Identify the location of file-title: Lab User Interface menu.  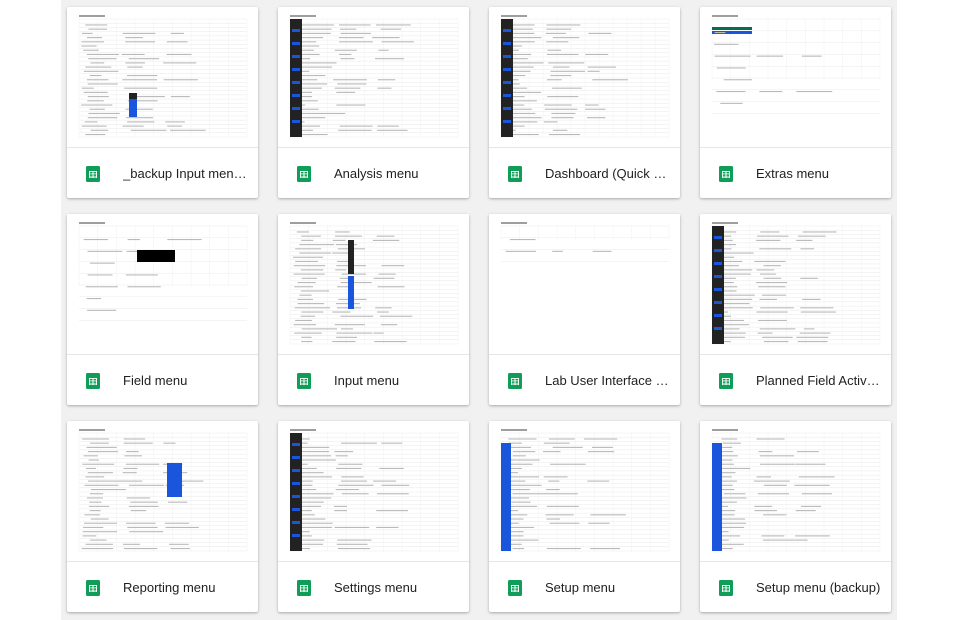
(608, 380).